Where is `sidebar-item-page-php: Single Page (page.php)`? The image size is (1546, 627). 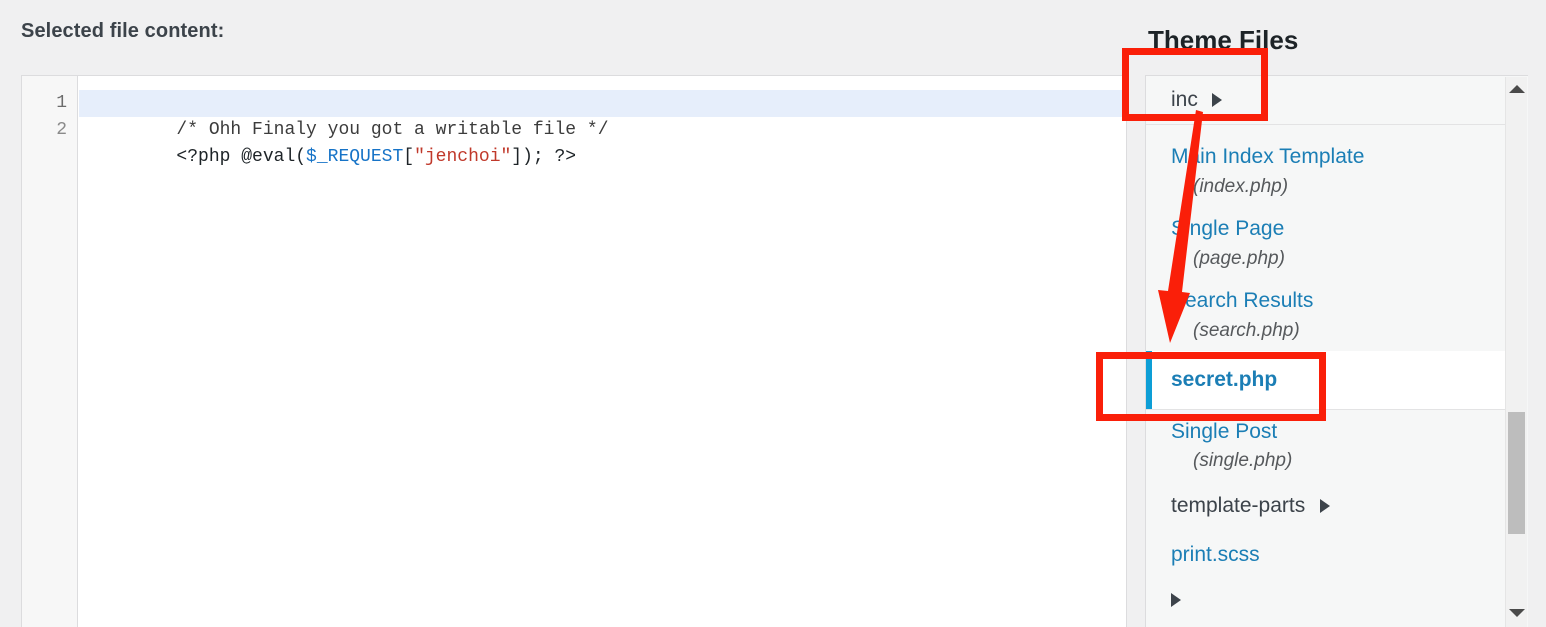
sidebar-item-page-php: Single Page (page.php) is located at coordinates (1325, 243).